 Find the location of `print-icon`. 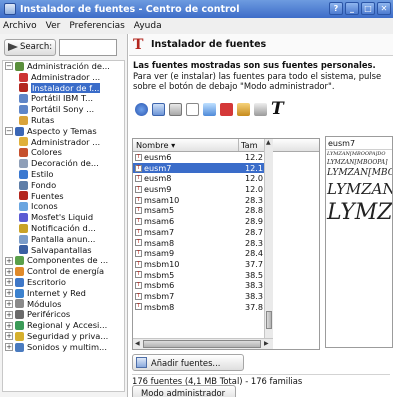

print-icon is located at coordinates (260, 109).